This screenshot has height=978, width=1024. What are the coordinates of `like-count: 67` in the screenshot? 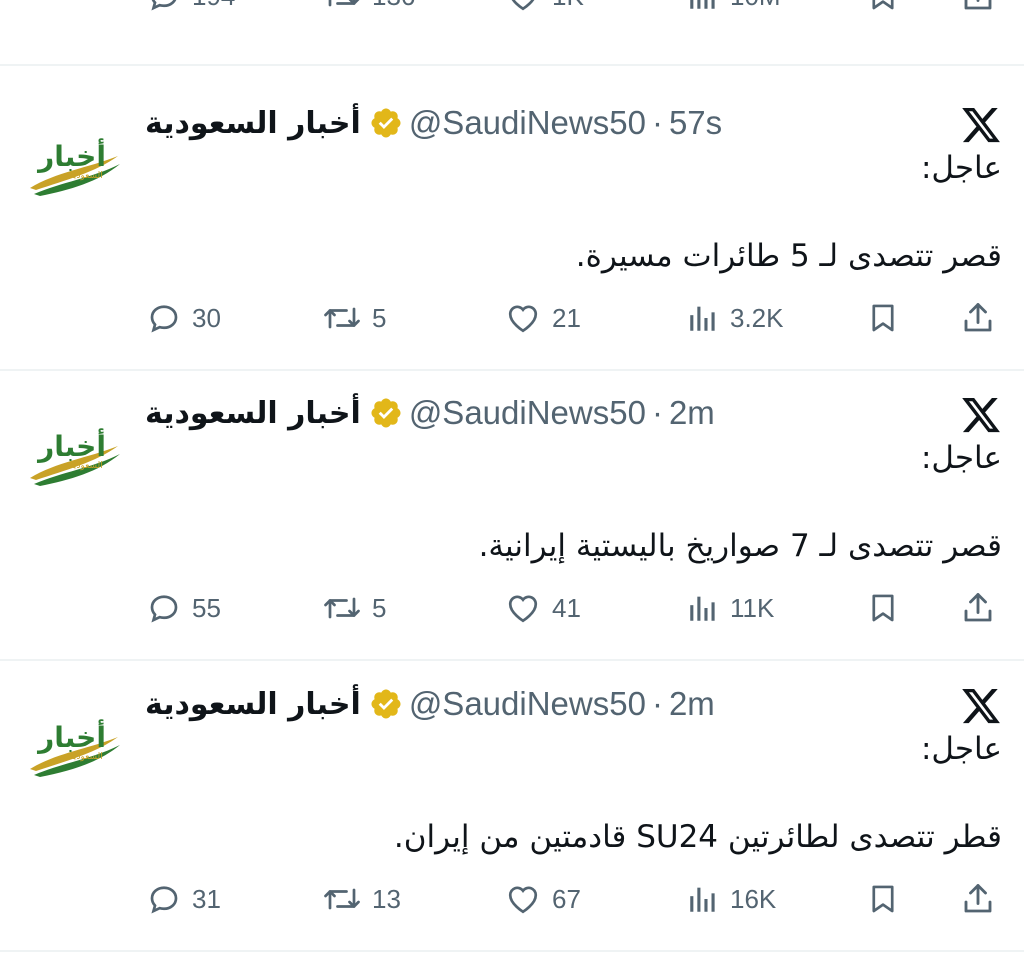 It's located at (566, 898).